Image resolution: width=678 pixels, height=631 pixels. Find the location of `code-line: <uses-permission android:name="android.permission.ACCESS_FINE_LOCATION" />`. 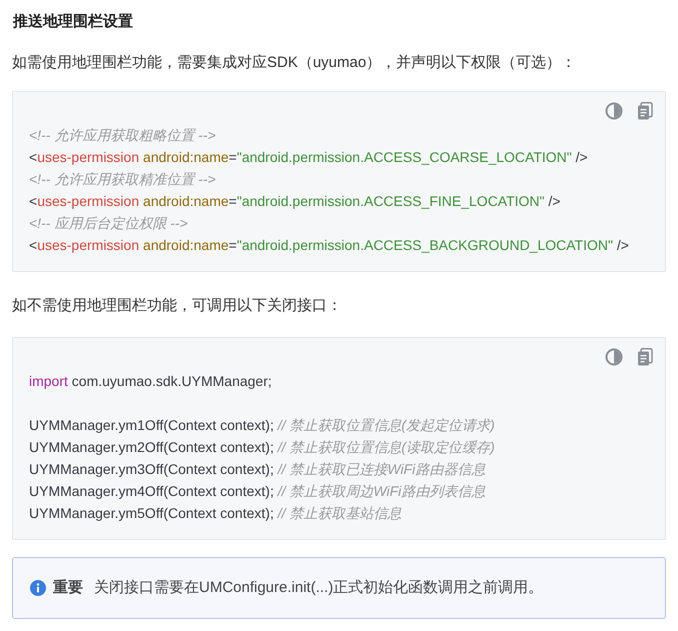

code-line: <uses-permission android:name="android.permission.ACCESS_FINE_LOCATION" /> is located at coordinates (295, 201).